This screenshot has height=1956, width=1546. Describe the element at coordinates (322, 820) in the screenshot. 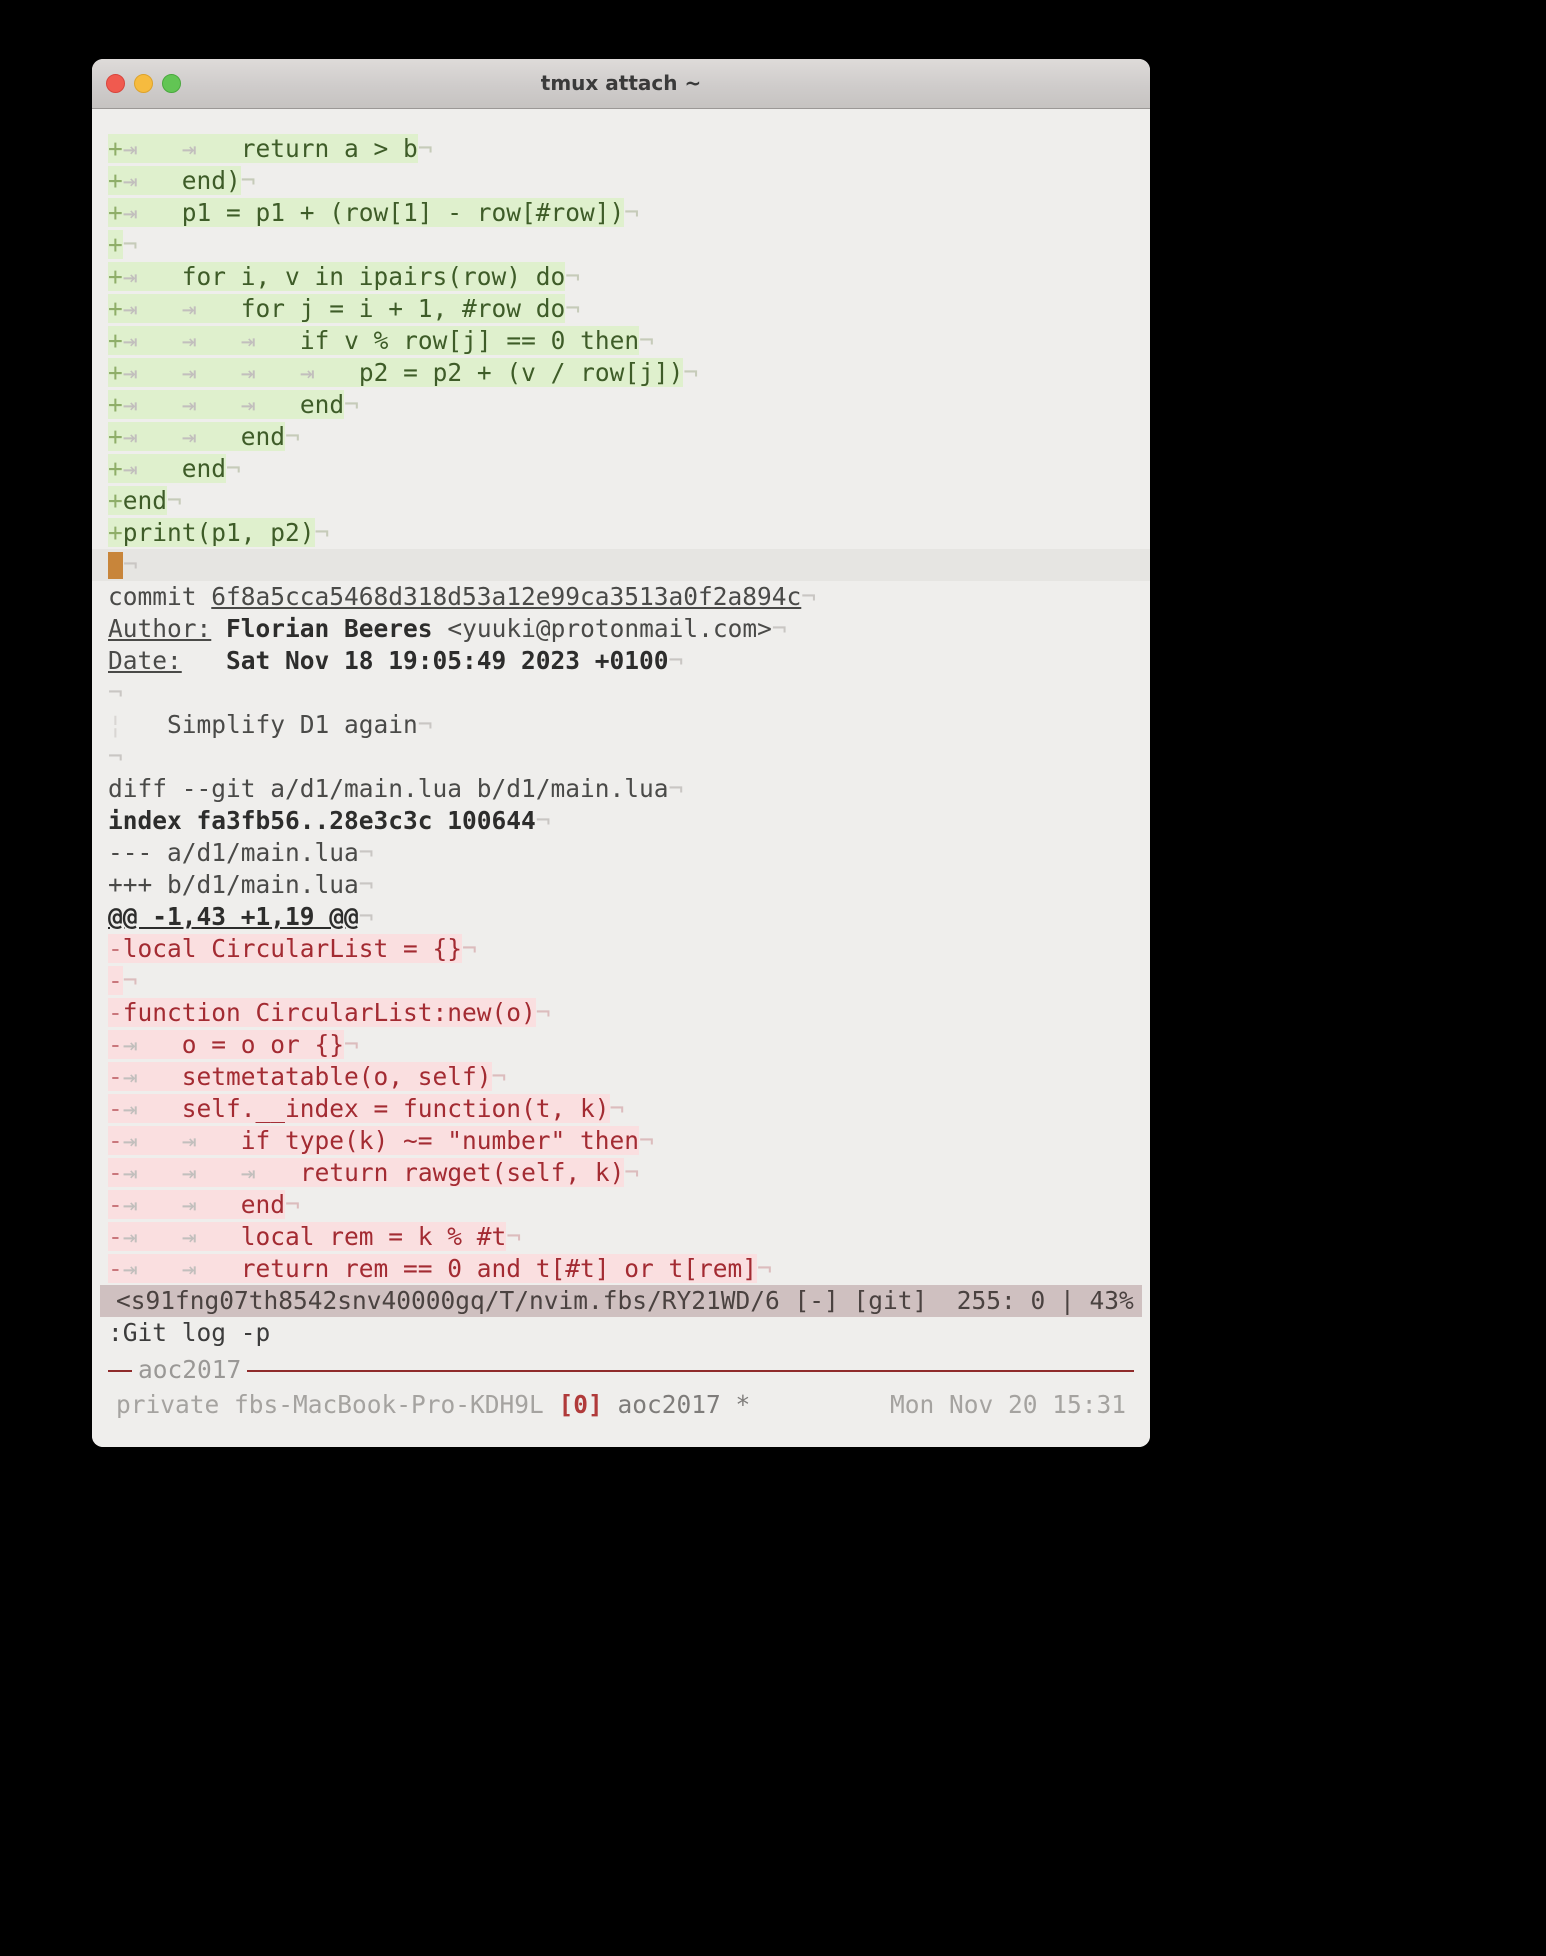

I see `diff-index-line: index fa3fb56..28e3c3c 100644` at that location.